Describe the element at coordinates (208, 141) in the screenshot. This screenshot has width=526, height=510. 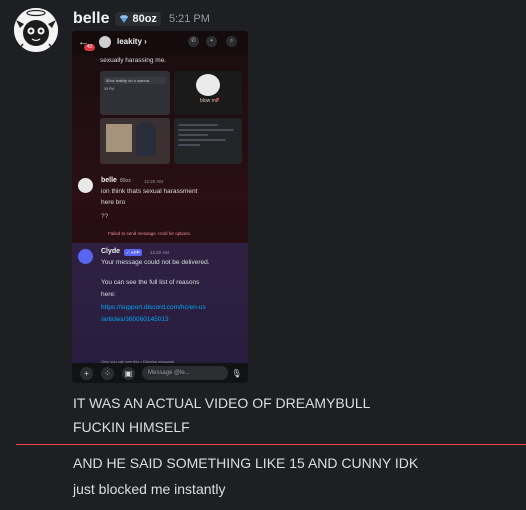
I see `thumbnail-screenshot` at that location.